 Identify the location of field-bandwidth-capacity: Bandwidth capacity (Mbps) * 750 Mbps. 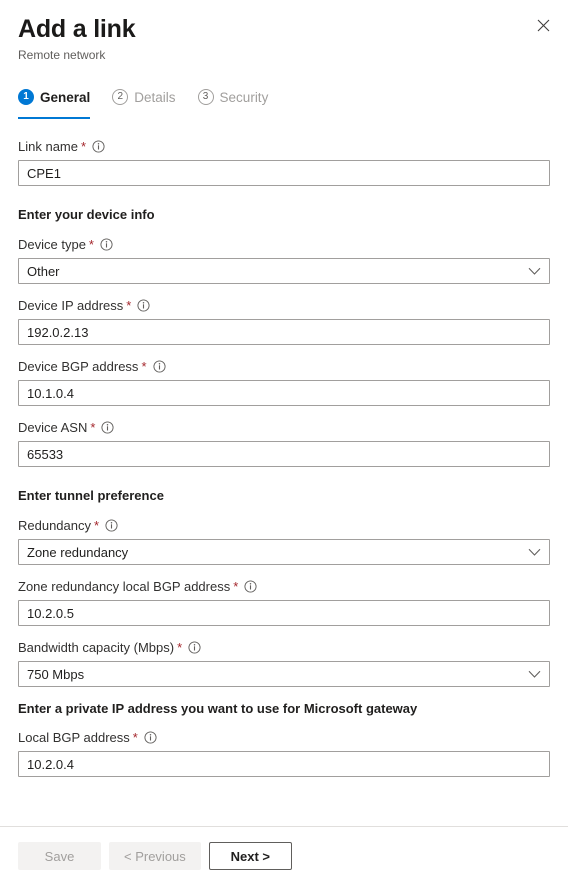
(284, 663).